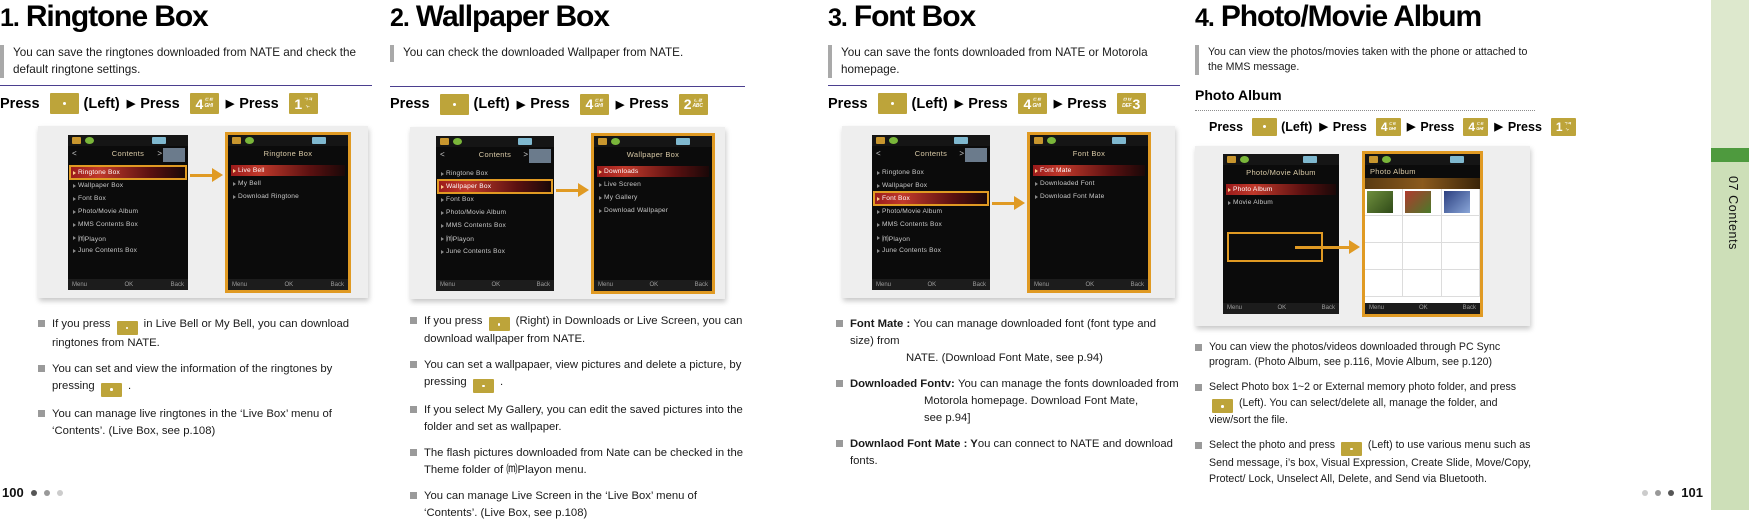 The height and width of the screenshot is (531, 1749). I want to click on menu-item: Downloads, so click(653, 171).